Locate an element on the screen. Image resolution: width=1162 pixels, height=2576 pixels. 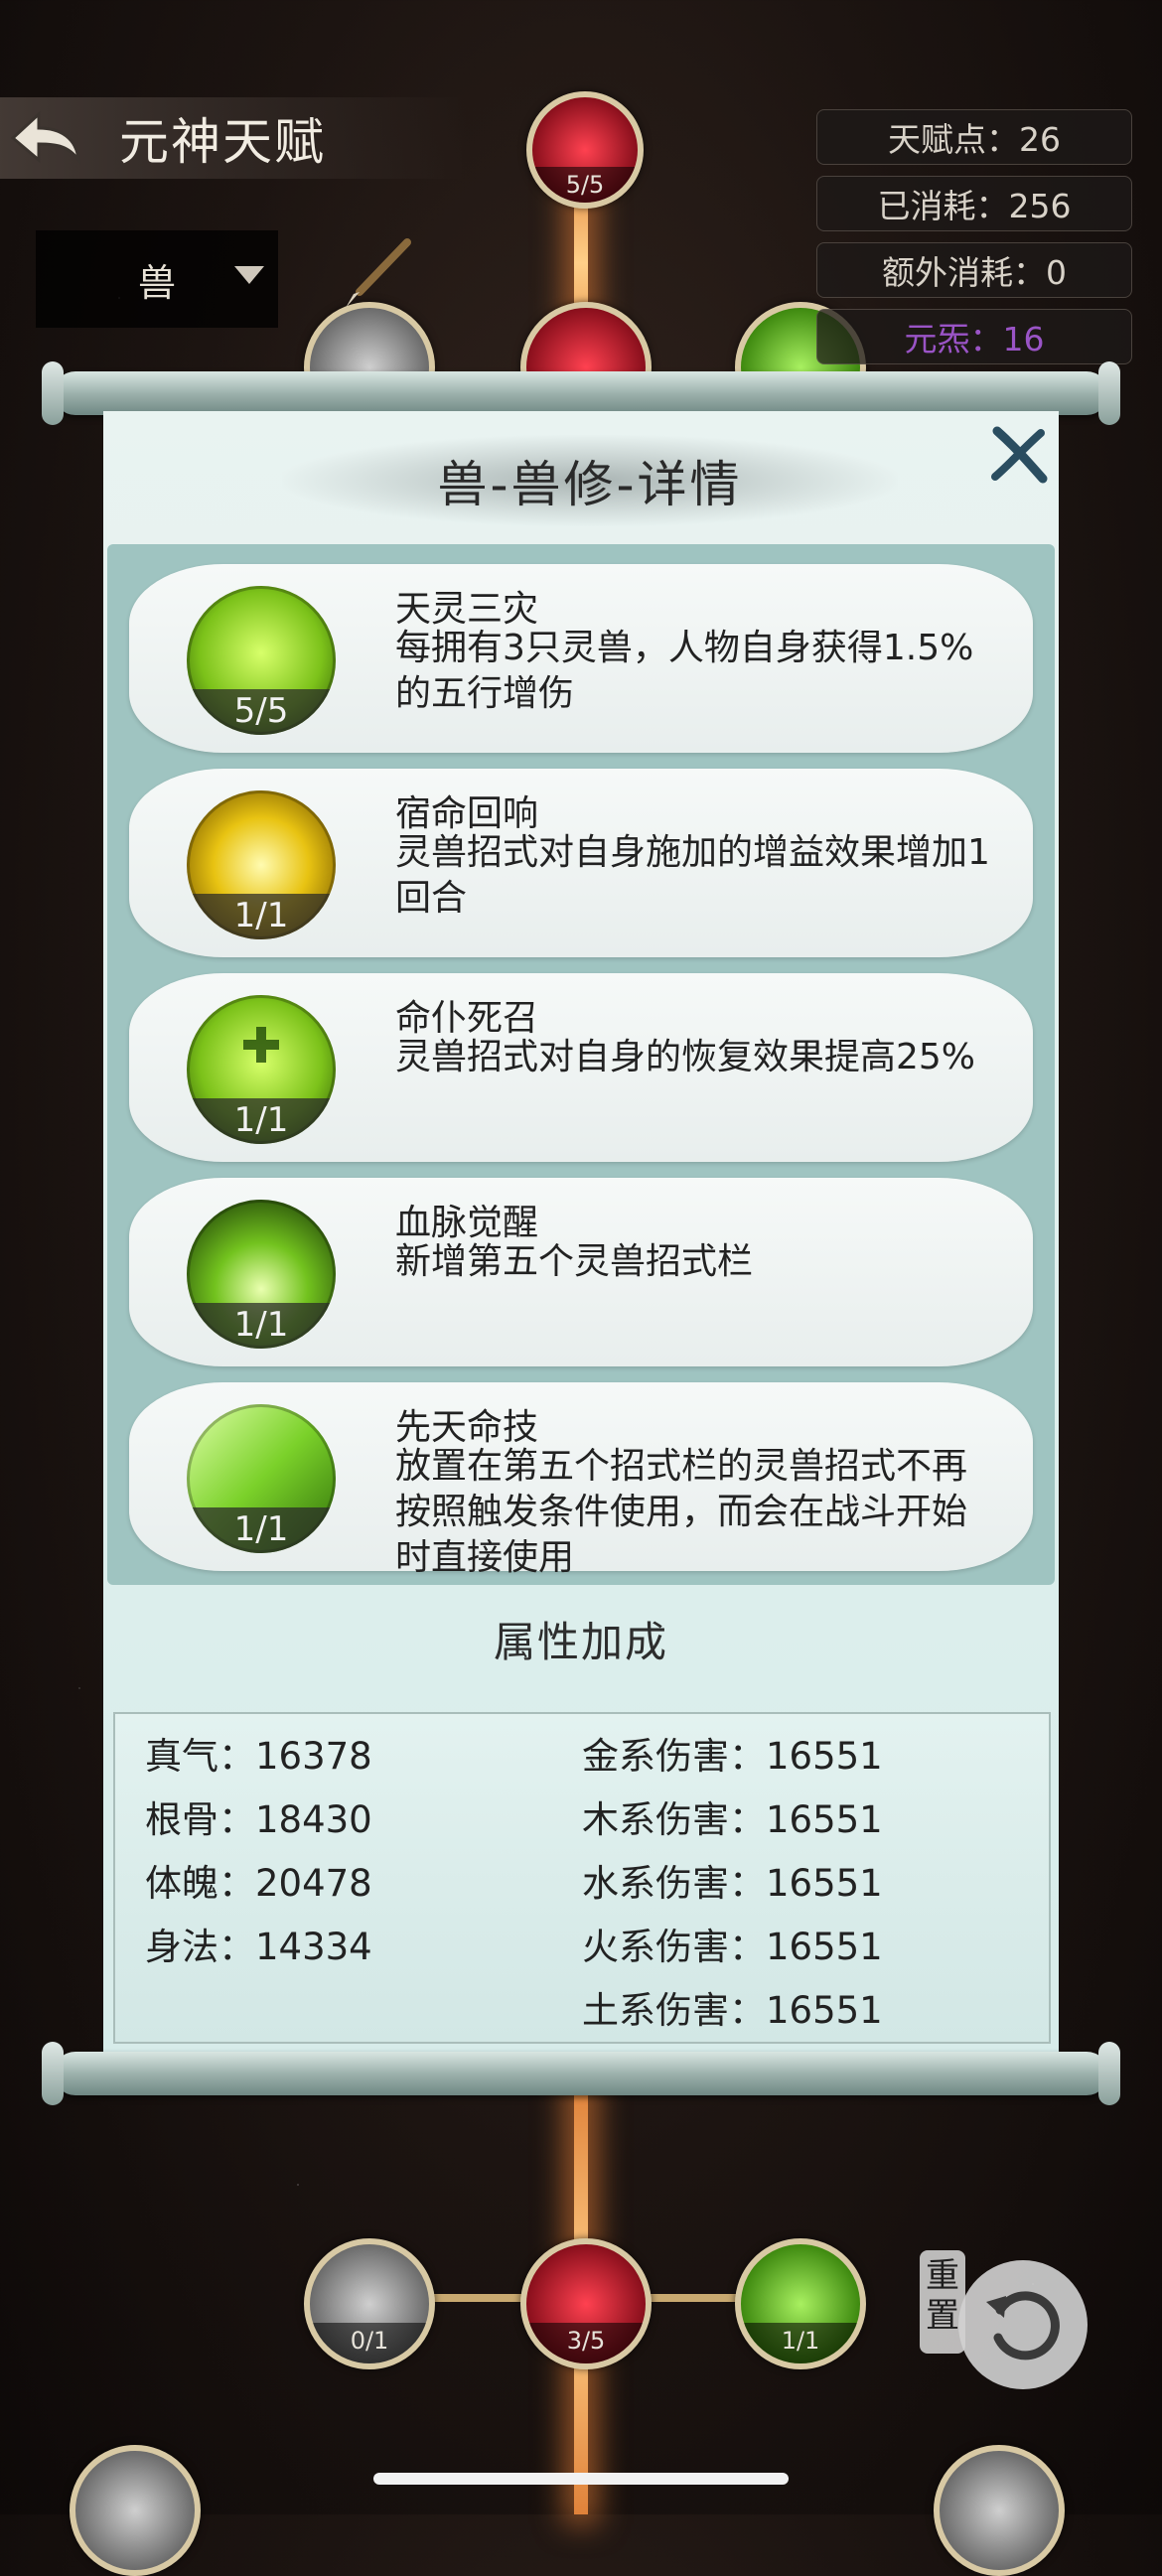
attr-water-damage: 水系伤害：16551 is located at coordinates (732, 1883).